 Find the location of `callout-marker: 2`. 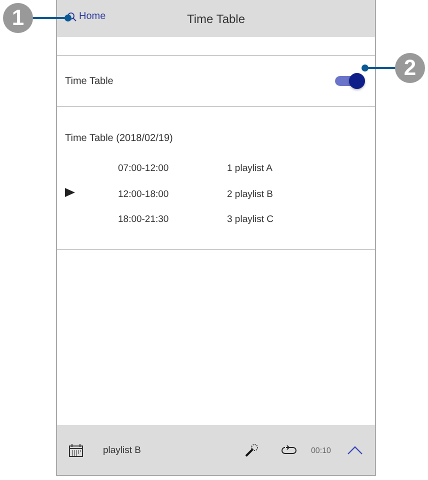

callout-marker: 2 is located at coordinates (410, 68).